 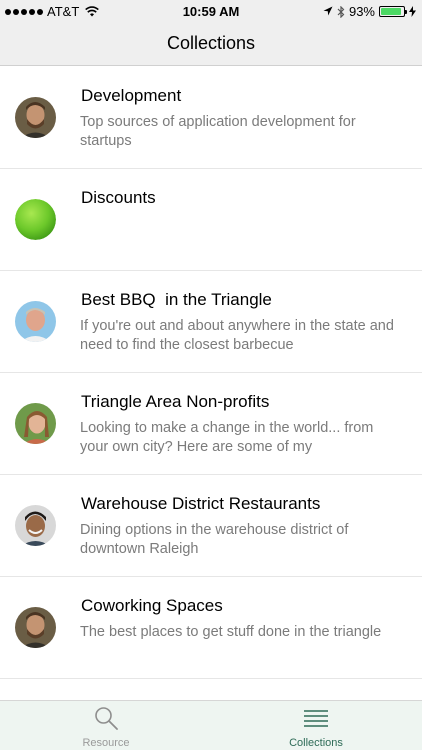 I want to click on search-icon, so click(x=106, y=718).